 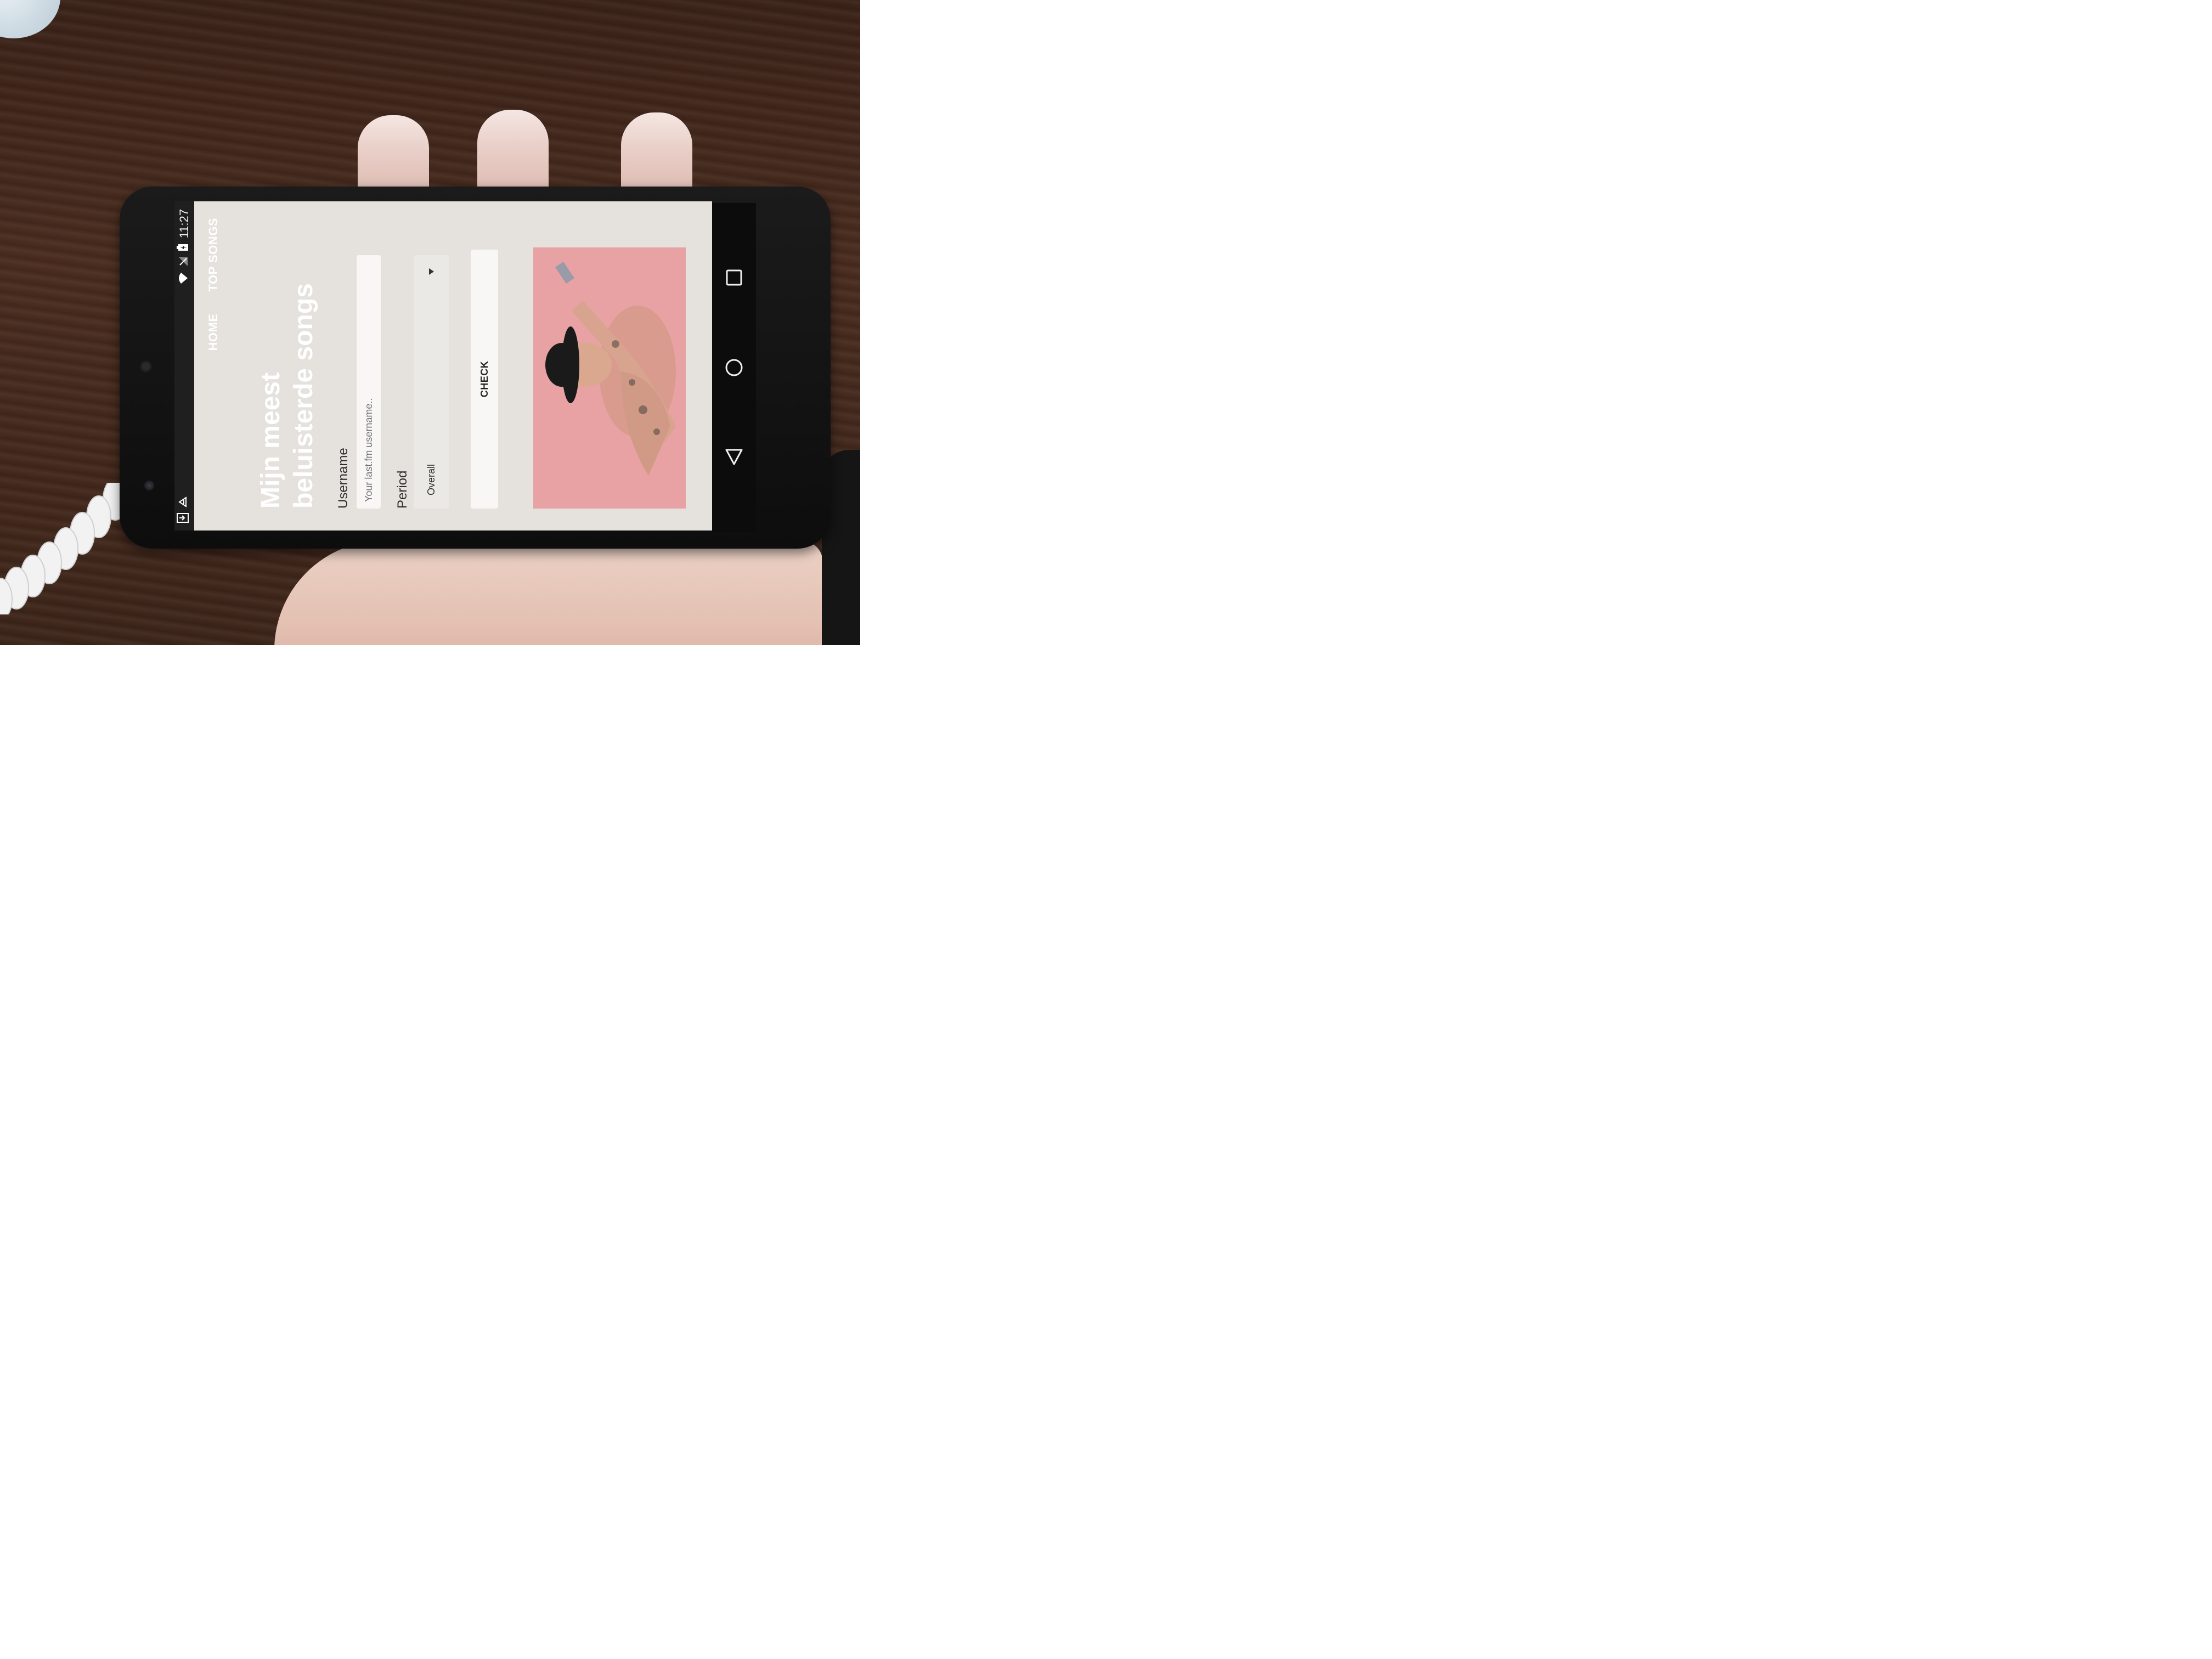 I want to click on nav-top-songs: TOP SONGS, so click(x=213, y=255).